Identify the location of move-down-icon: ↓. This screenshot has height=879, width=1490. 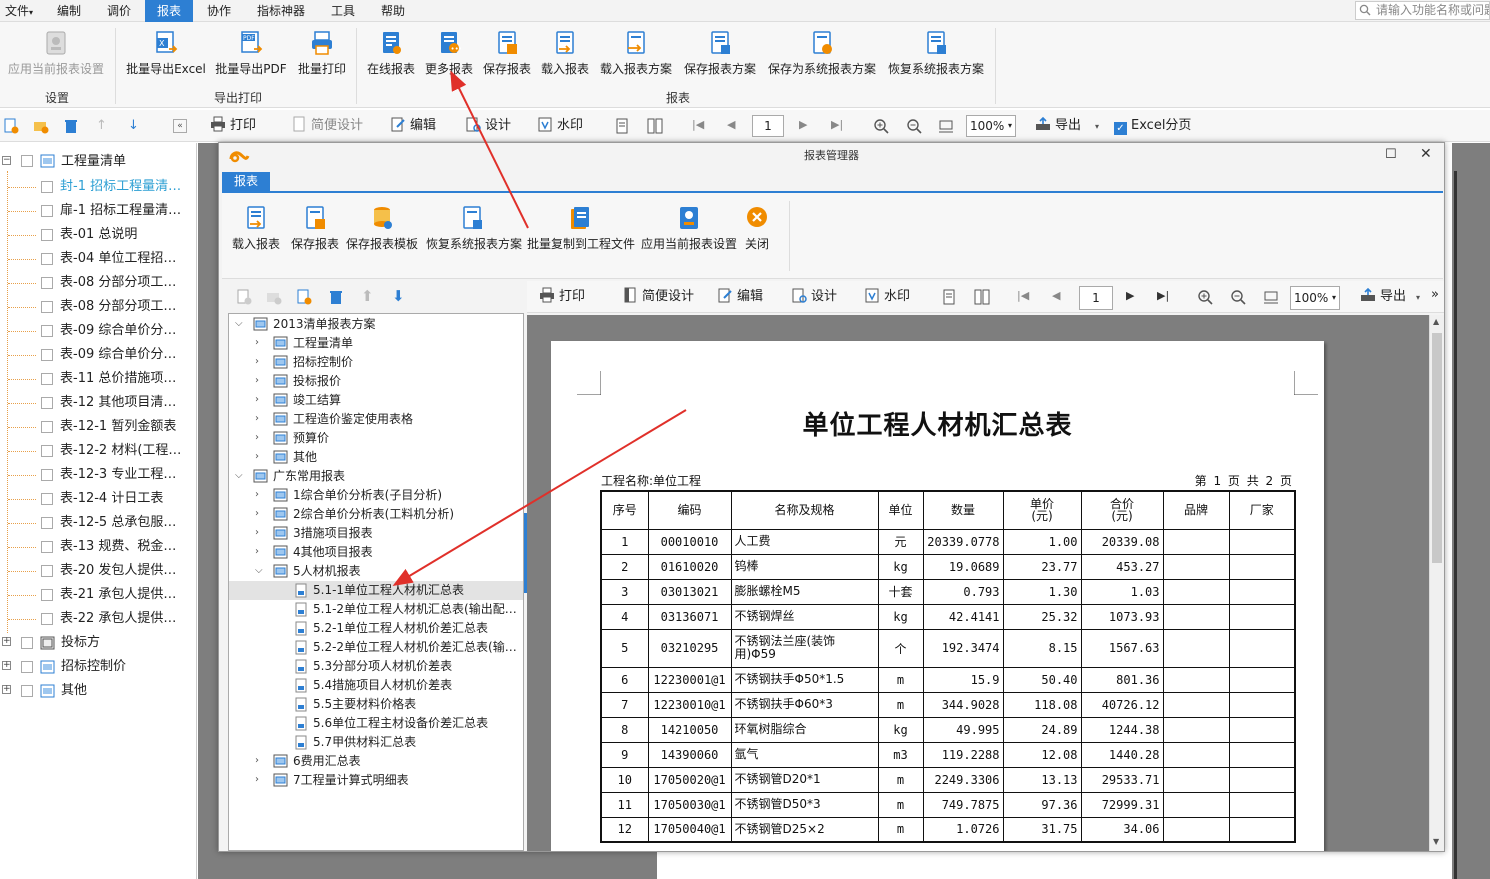
(135, 126).